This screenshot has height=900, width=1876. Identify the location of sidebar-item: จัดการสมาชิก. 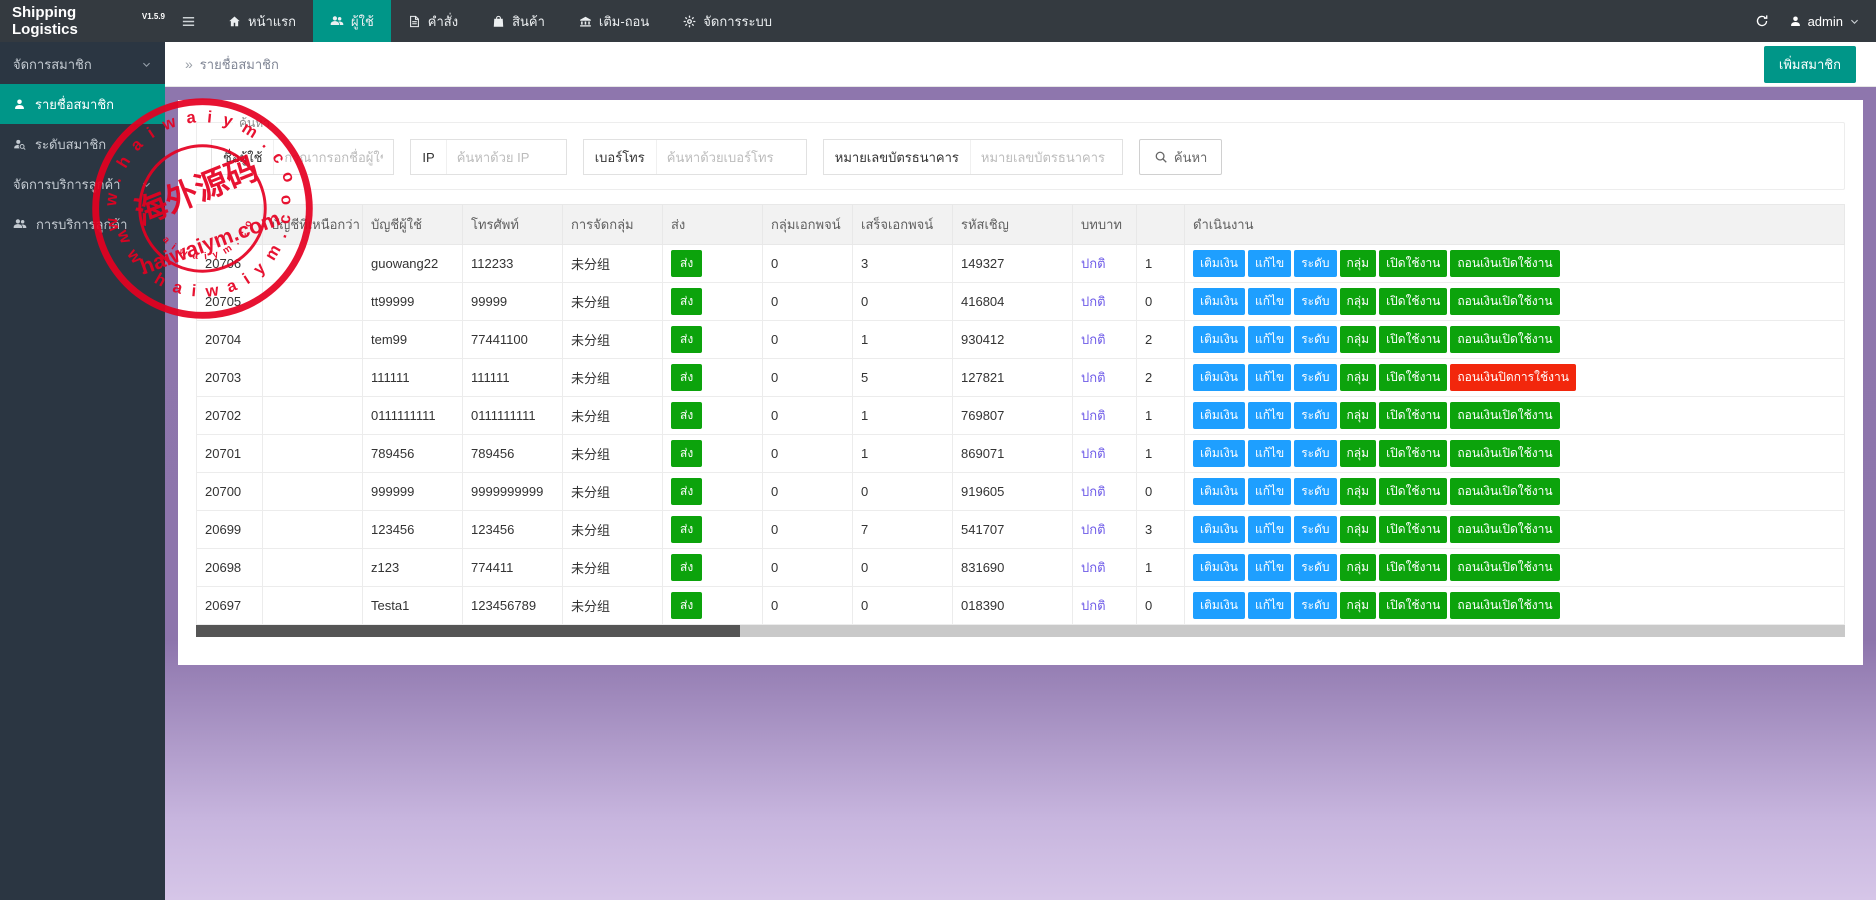
(82, 64).